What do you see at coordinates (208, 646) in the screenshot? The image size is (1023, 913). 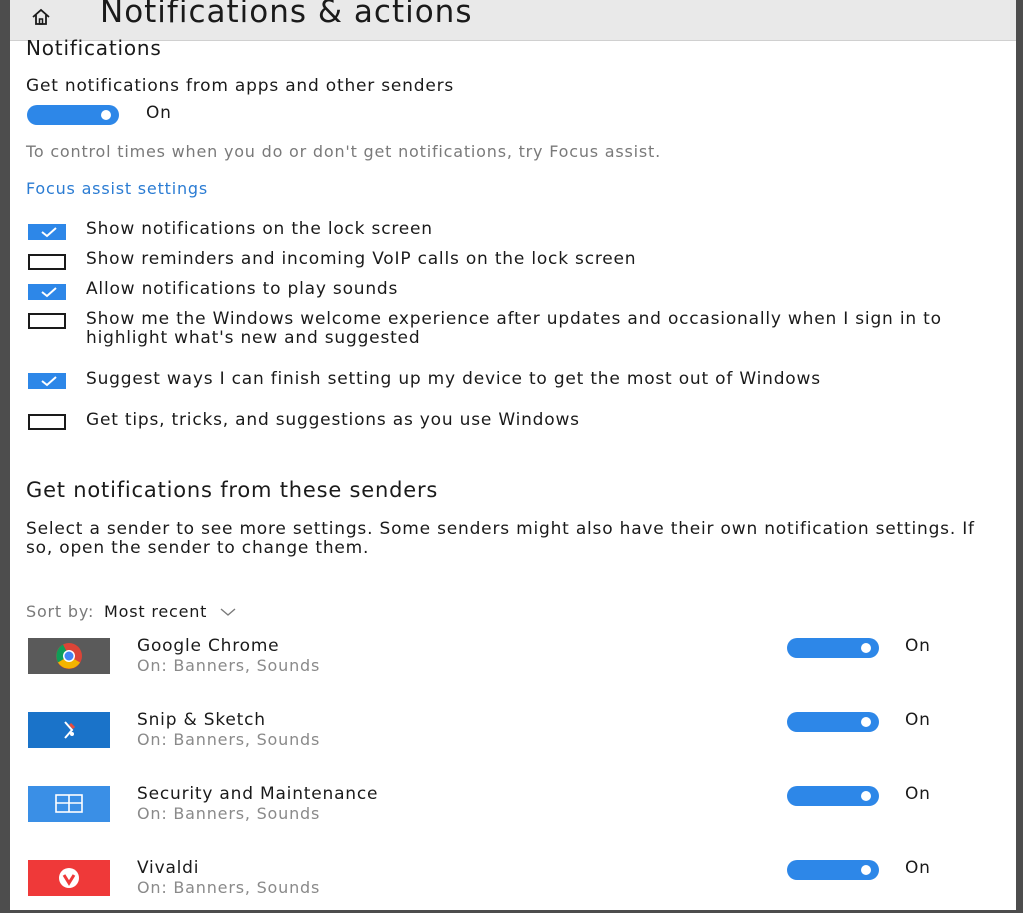 I see `sender-name: Google Chrome` at bounding box center [208, 646].